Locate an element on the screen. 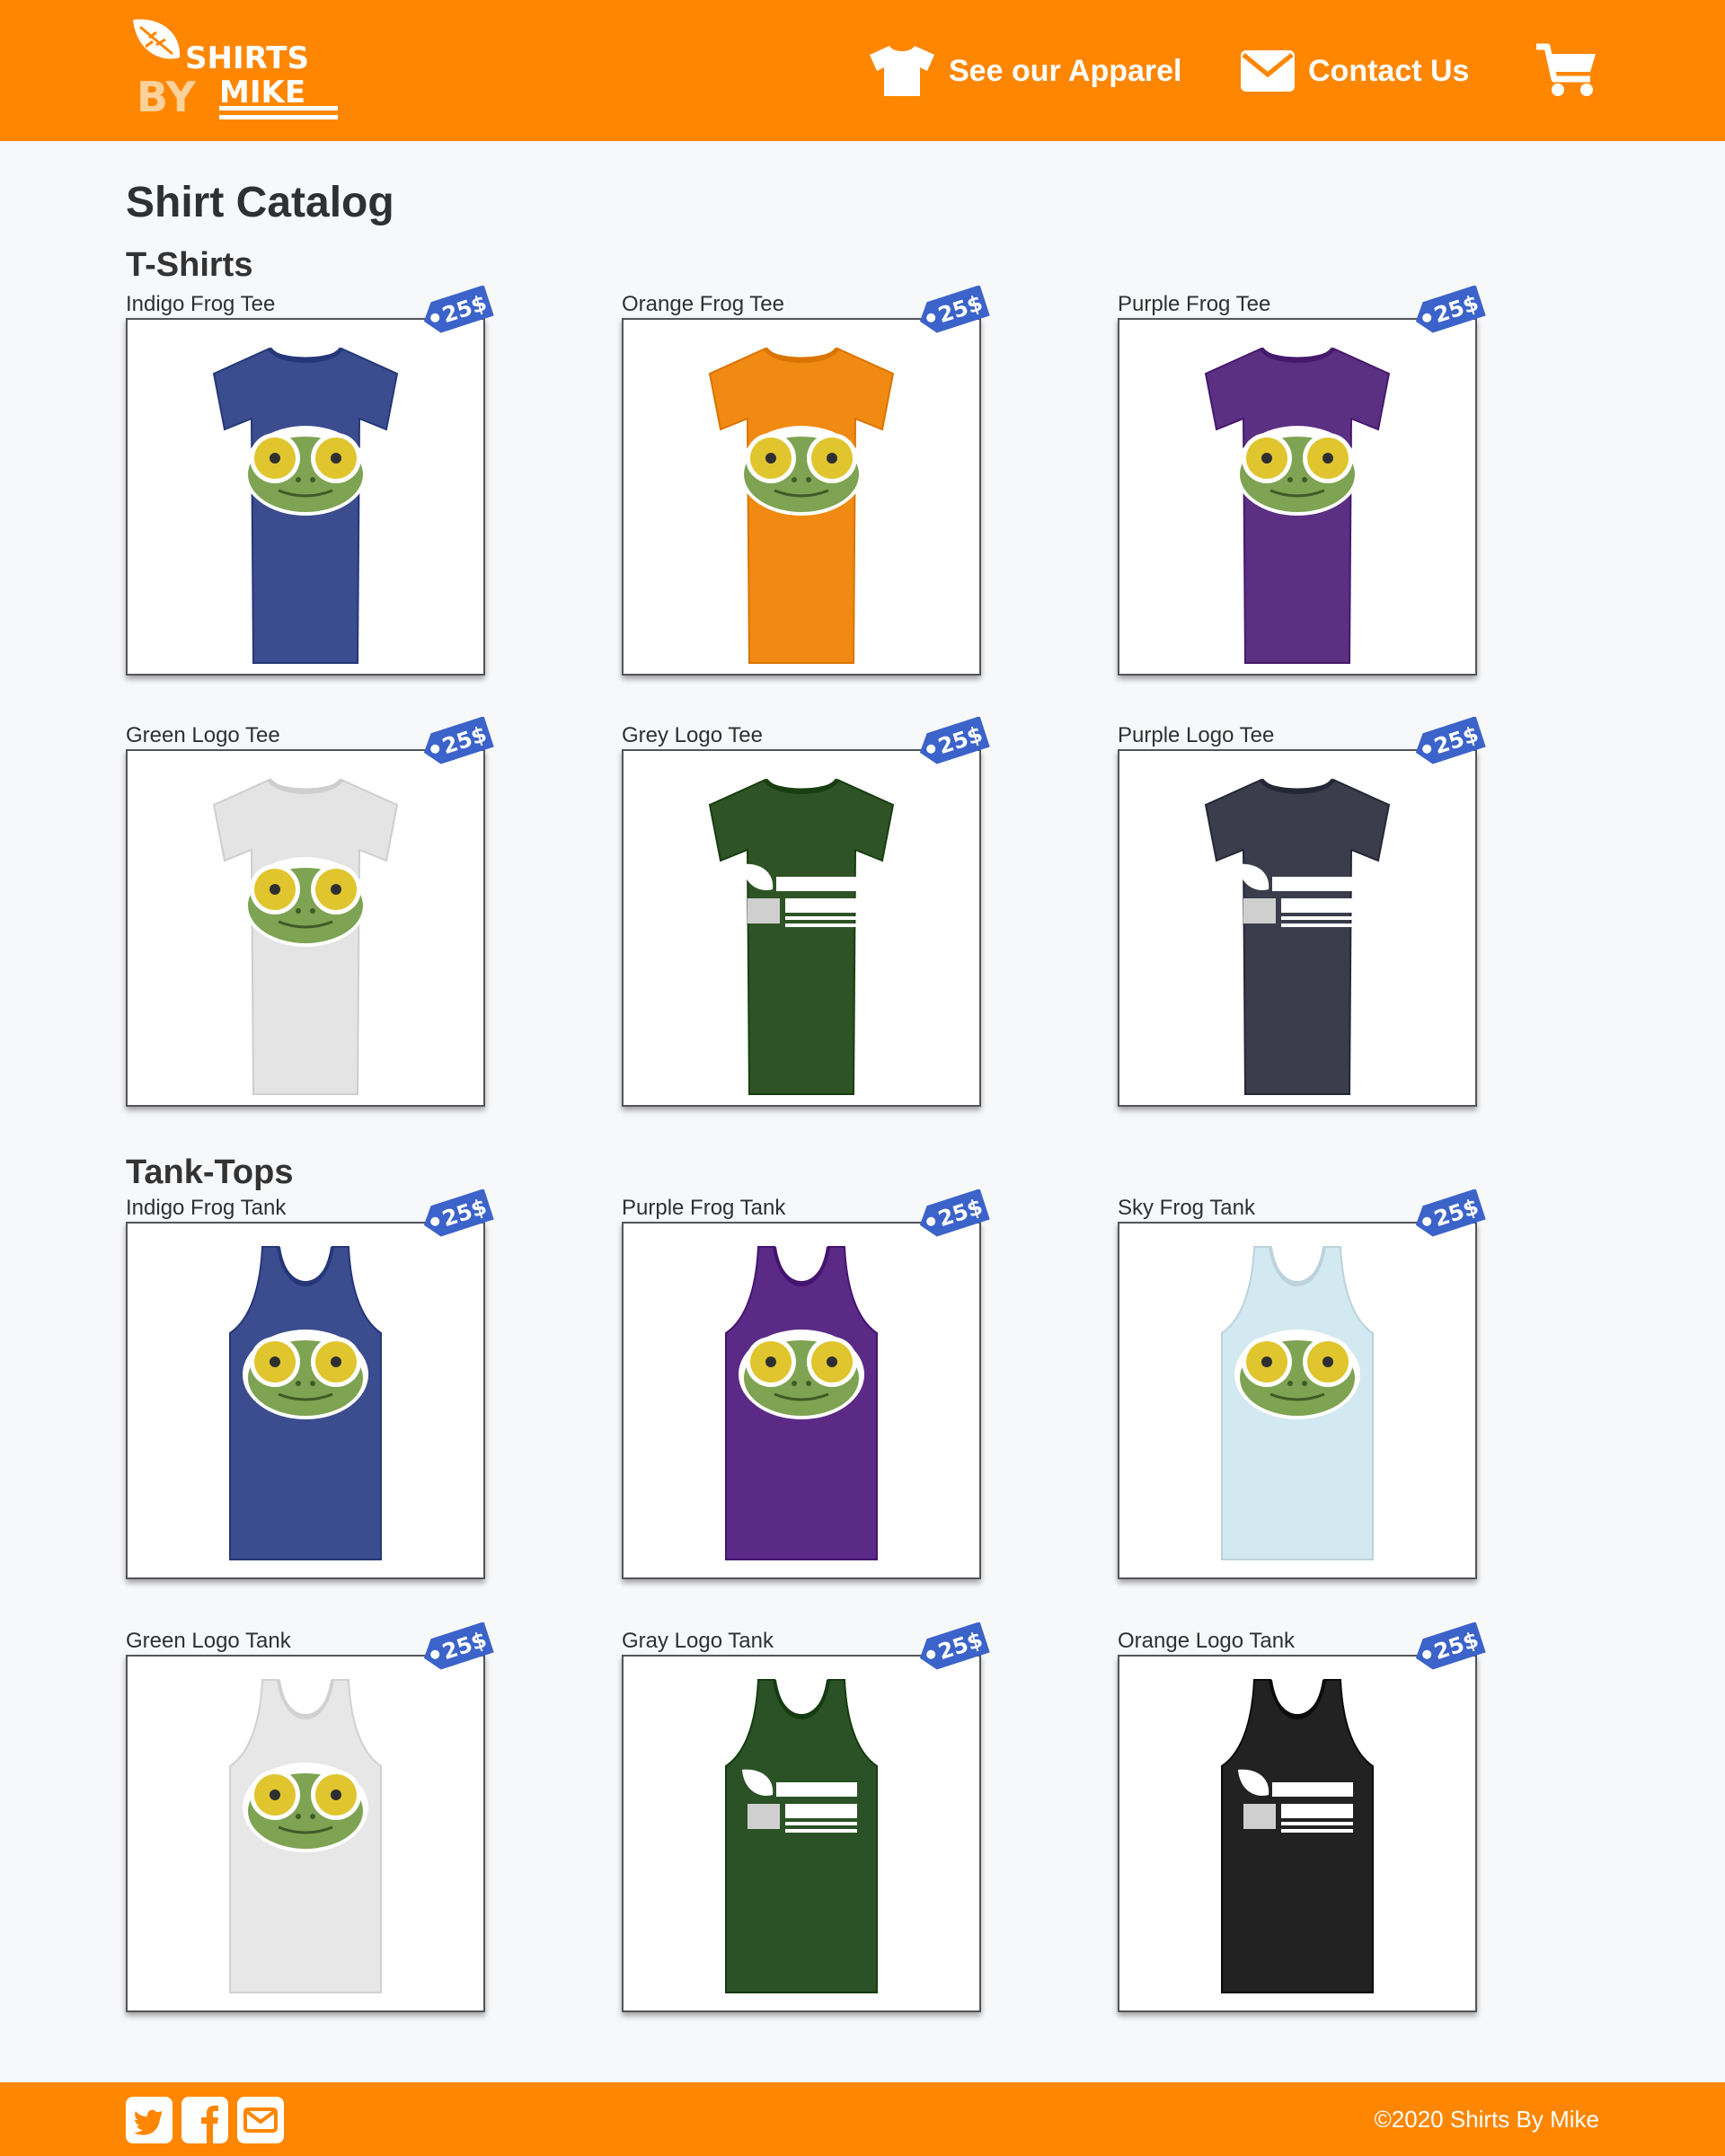 The width and height of the screenshot is (1725, 2156). shopping-cart-icon is located at coordinates (1567, 70).